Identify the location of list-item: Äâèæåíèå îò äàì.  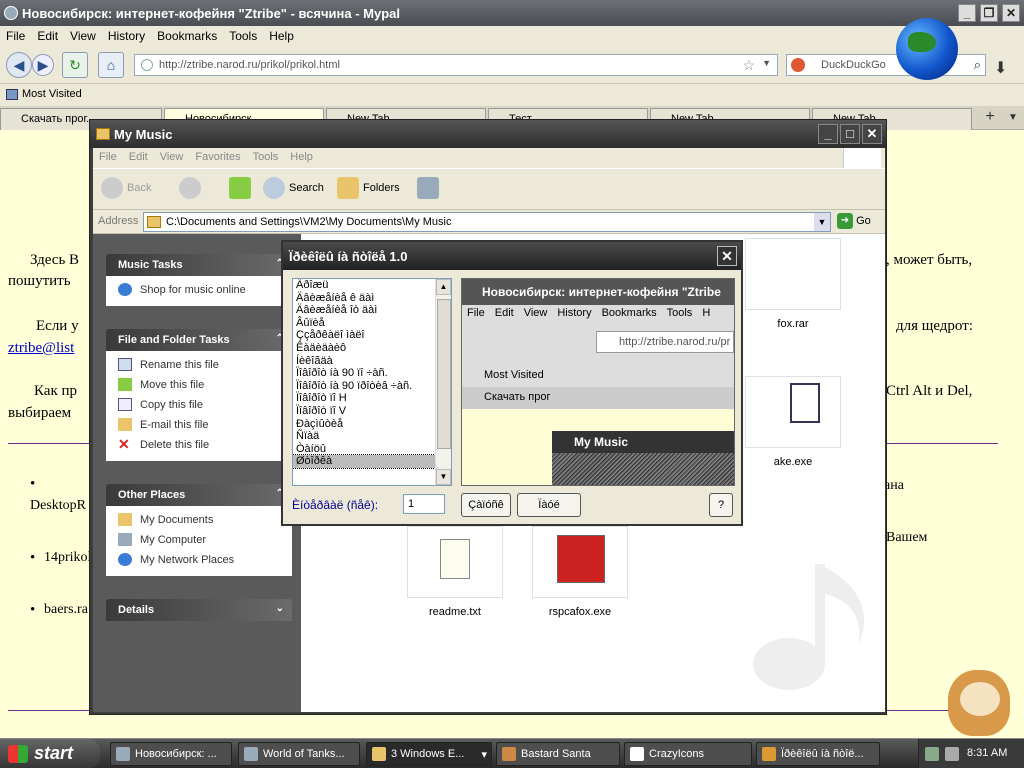
(372, 310).